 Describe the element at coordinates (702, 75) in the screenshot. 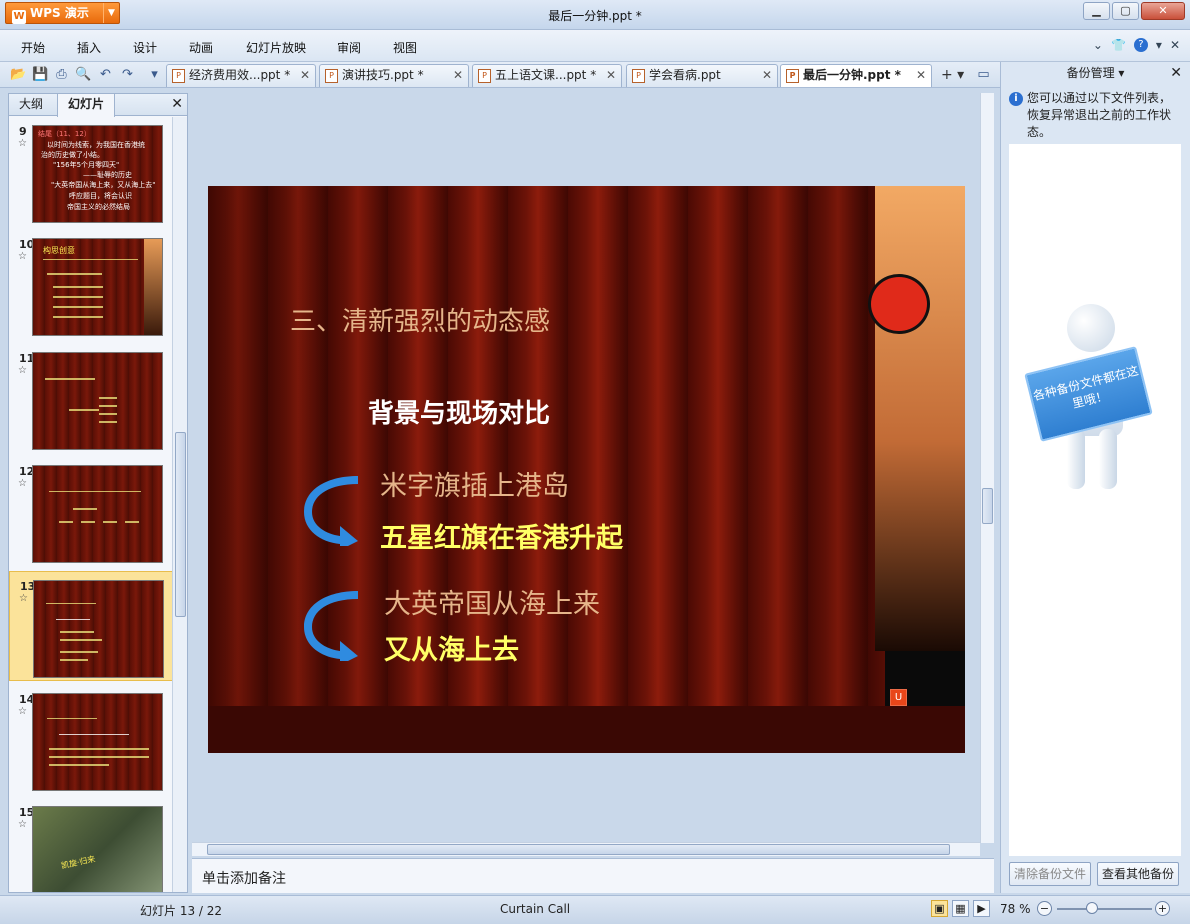

I see `doc-tab-4: P 学会看病.ppt ✕` at that location.